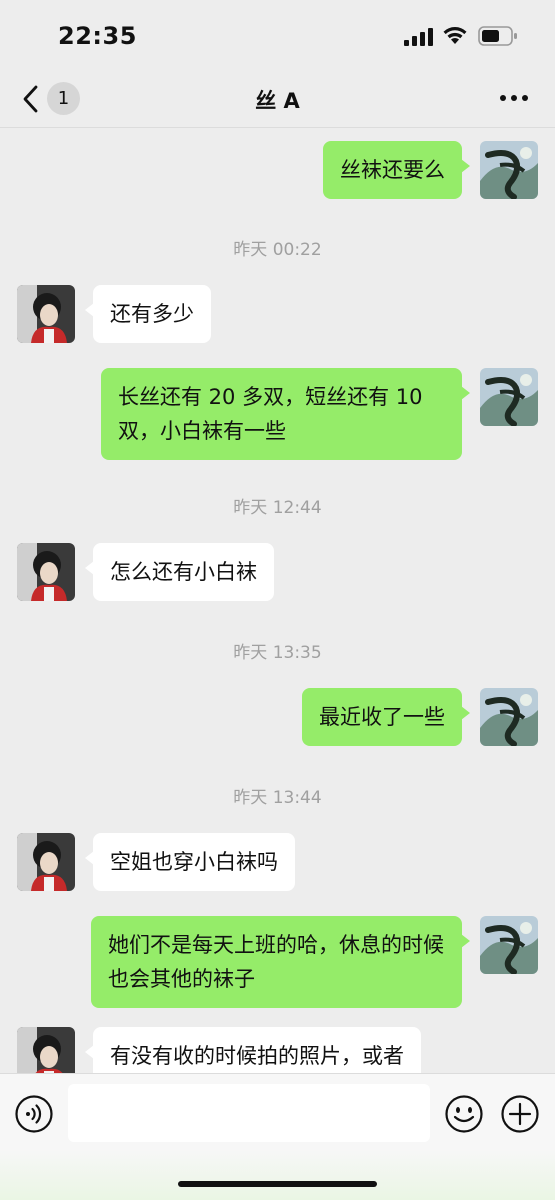 The height and width of the screenshot is (1200, 555). I want to click on chat-title: 丝 A, so click(277, 101).